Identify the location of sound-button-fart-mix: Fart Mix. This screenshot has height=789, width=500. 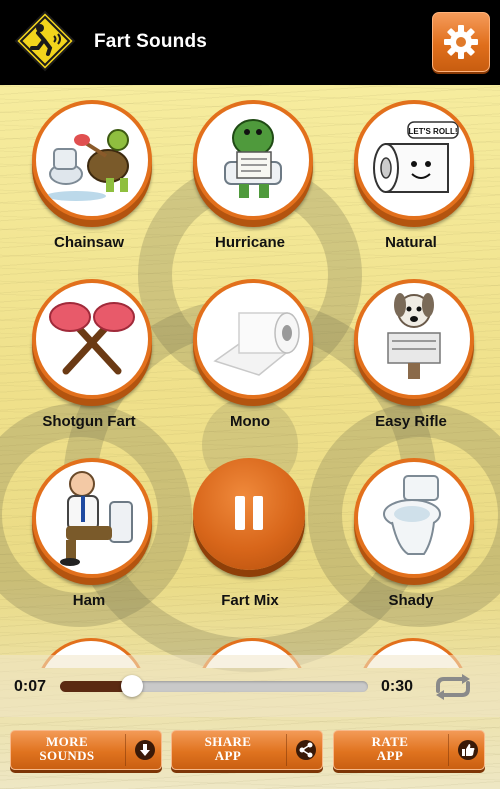
(250, 540).